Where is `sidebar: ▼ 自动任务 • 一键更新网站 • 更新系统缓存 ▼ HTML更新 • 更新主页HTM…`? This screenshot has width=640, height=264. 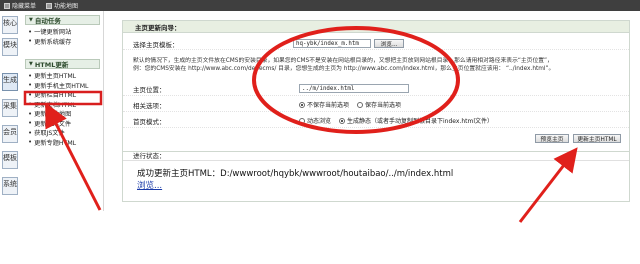
sidebar: ▼ 自动任务 • 一键更新网站 • 更新系统缓存 ▼ HTML更新 • 更新主页HTM… is located at coordinates (63, 111).